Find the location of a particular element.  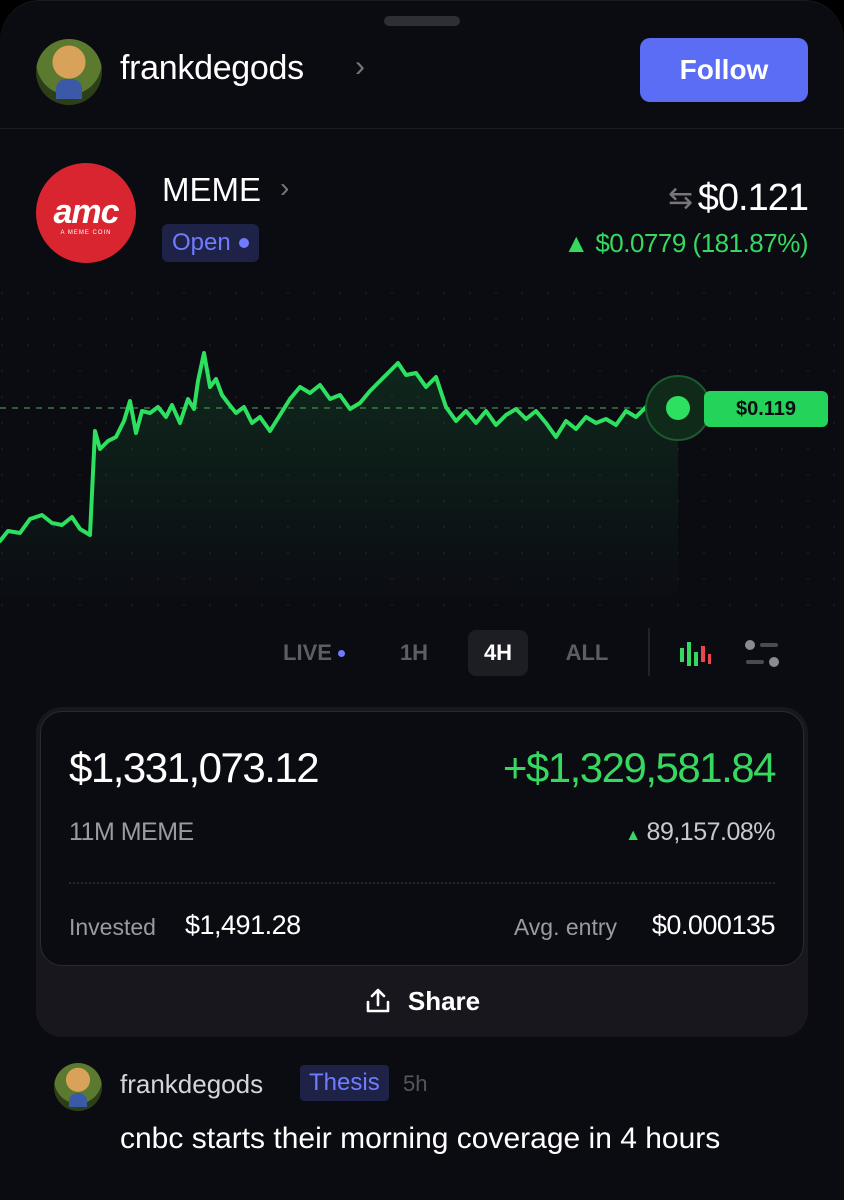

sheet-grabber is located at coordinates (422, 21).